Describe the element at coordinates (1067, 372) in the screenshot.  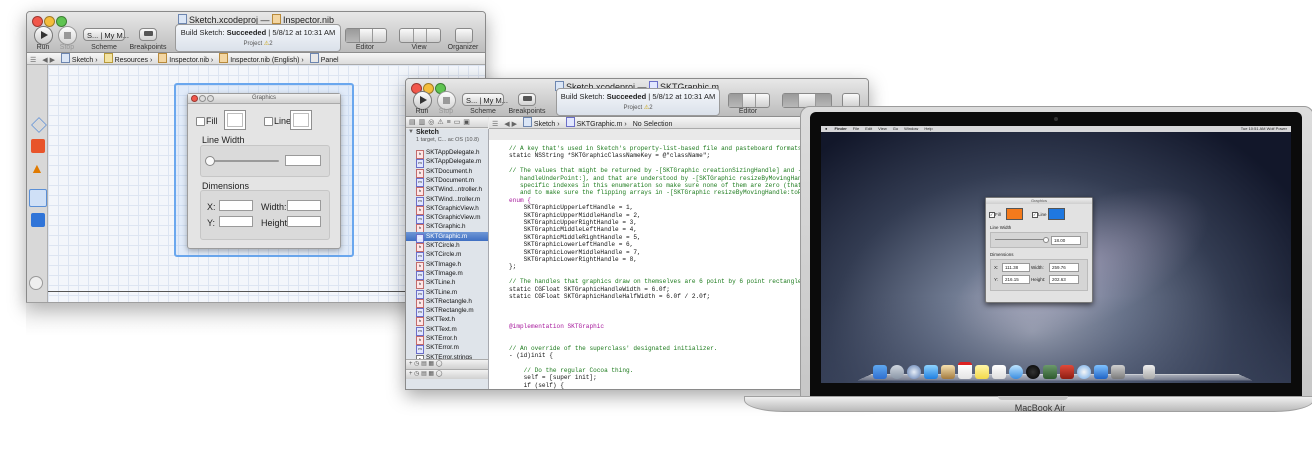
I see `photos-icon` at that location.